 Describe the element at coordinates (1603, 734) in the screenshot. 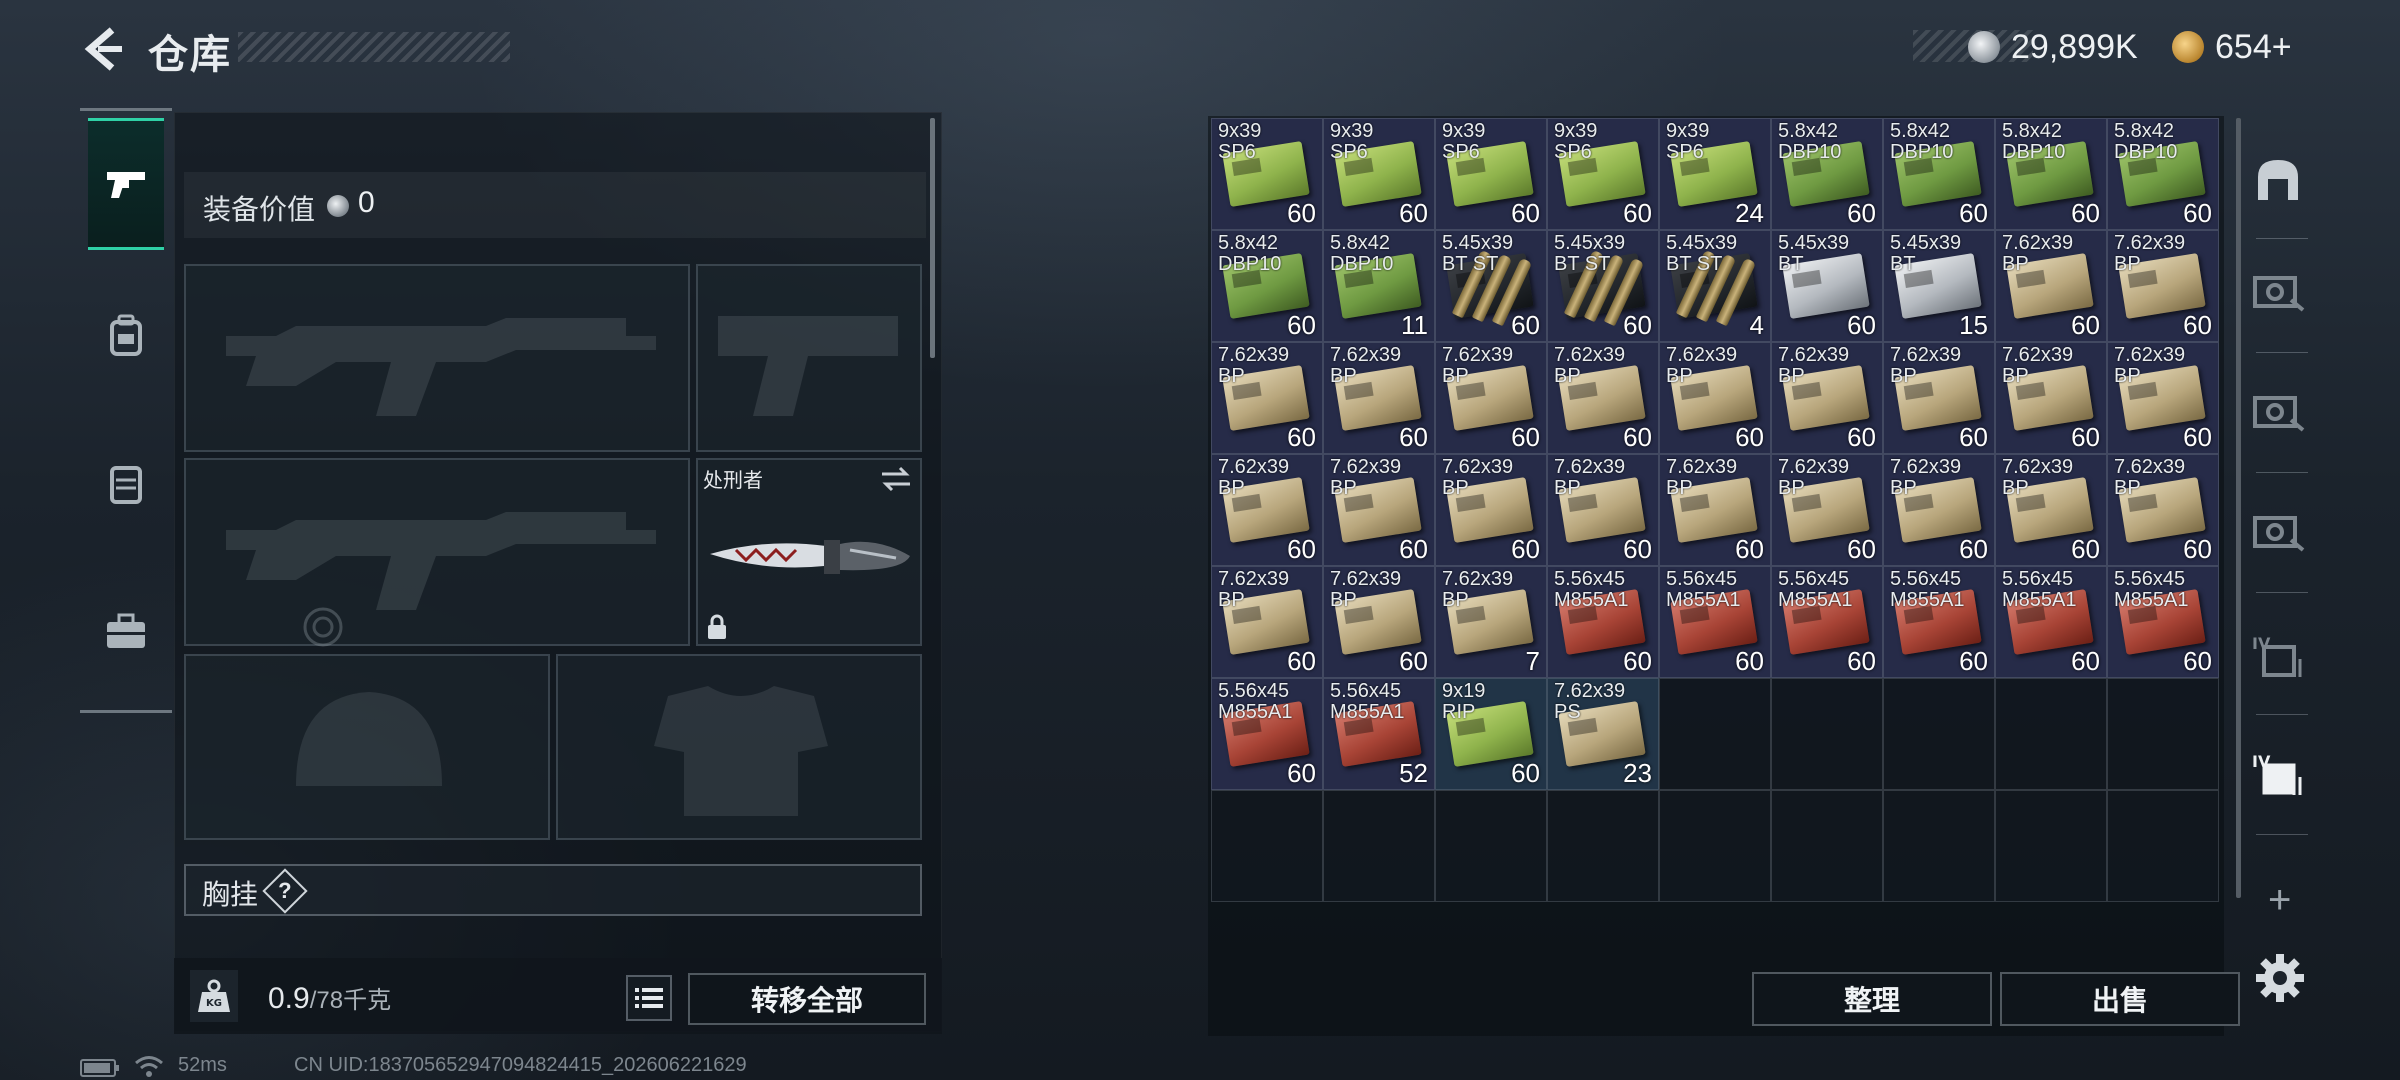

I see `inventory-item: 7.62x39 PS 23` at that location.